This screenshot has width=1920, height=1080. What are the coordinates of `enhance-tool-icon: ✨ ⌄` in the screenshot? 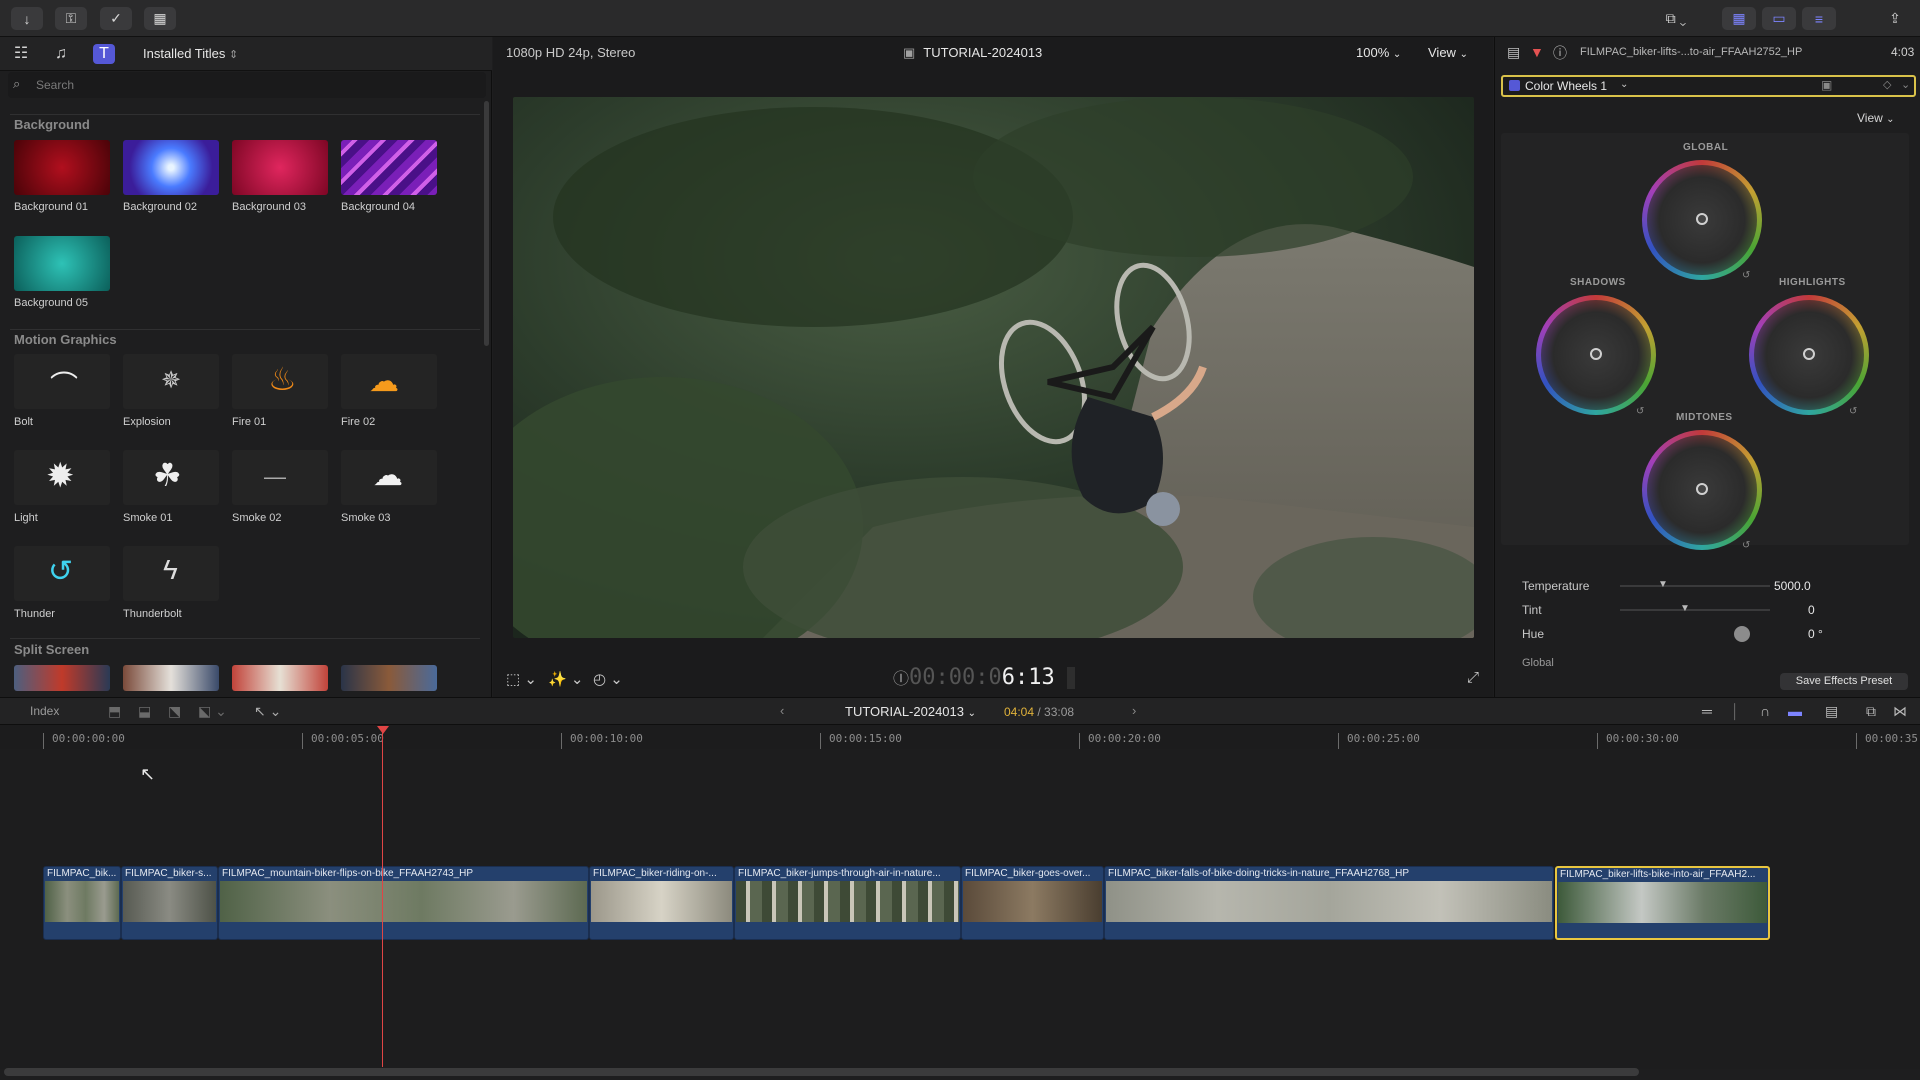 It's located at (565, 679).